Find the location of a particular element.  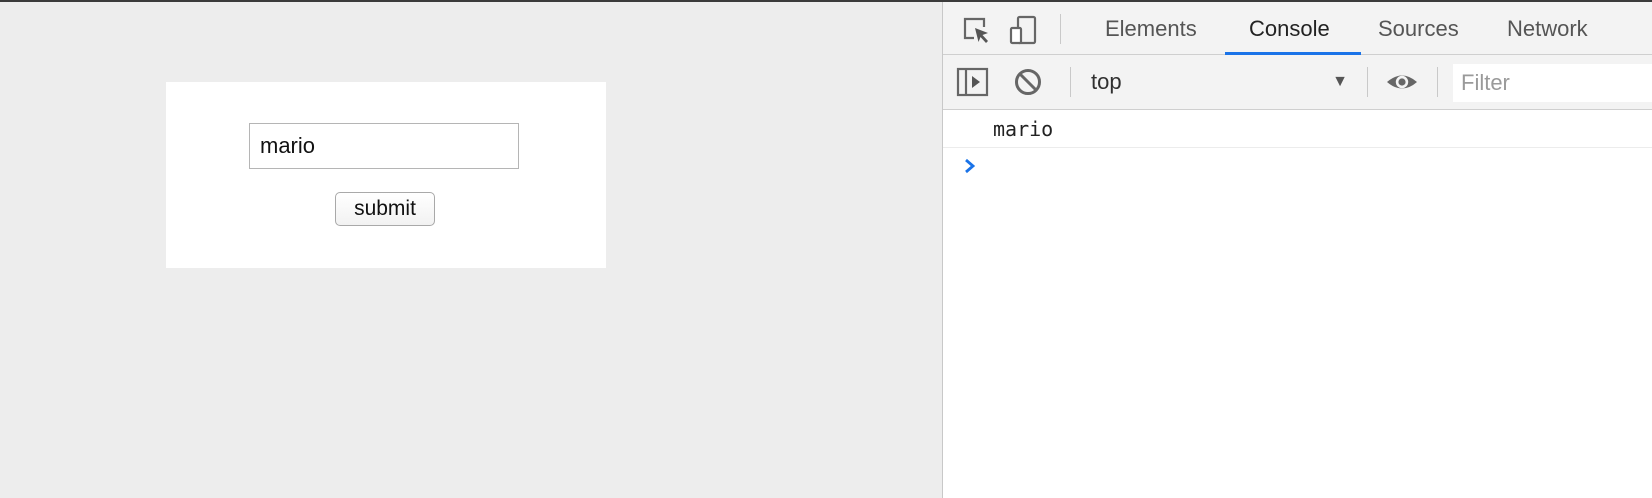

context-selector: top ▼ is located at coordinates (1221, 82).